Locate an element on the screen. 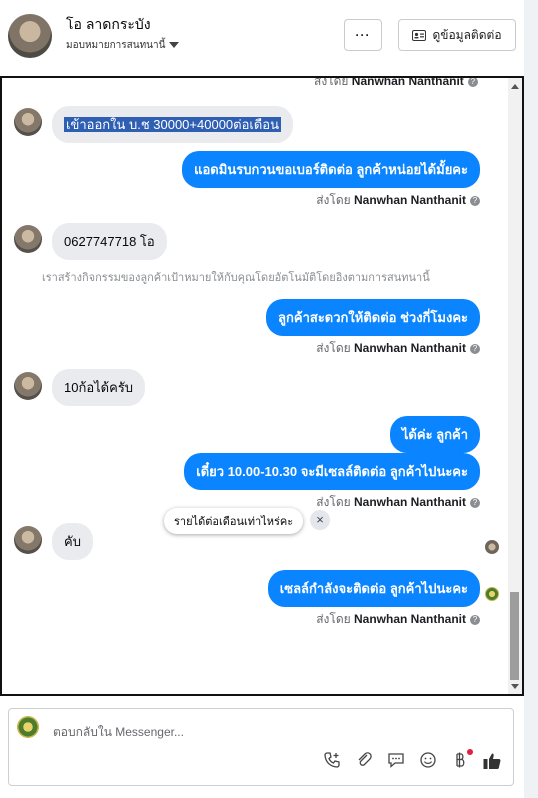  assign-label: มอบหมายการสนทนานี้ is located at coordinates (116, 45).